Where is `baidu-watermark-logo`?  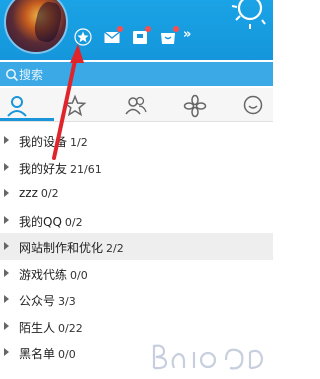 baidu-watermark-logo is located at coordinates (208, 357).